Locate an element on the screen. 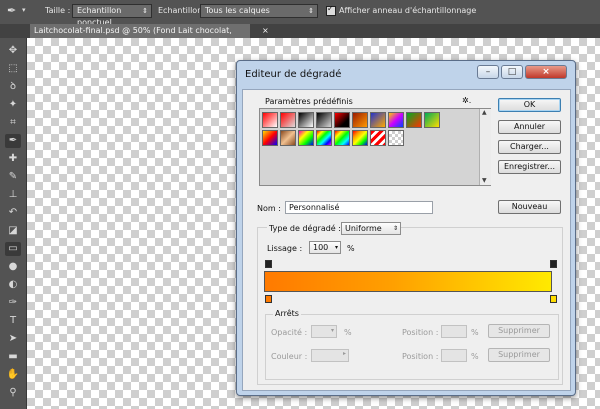  lasso-tool-icon: ꝺ is located at coordinates (13, 87).